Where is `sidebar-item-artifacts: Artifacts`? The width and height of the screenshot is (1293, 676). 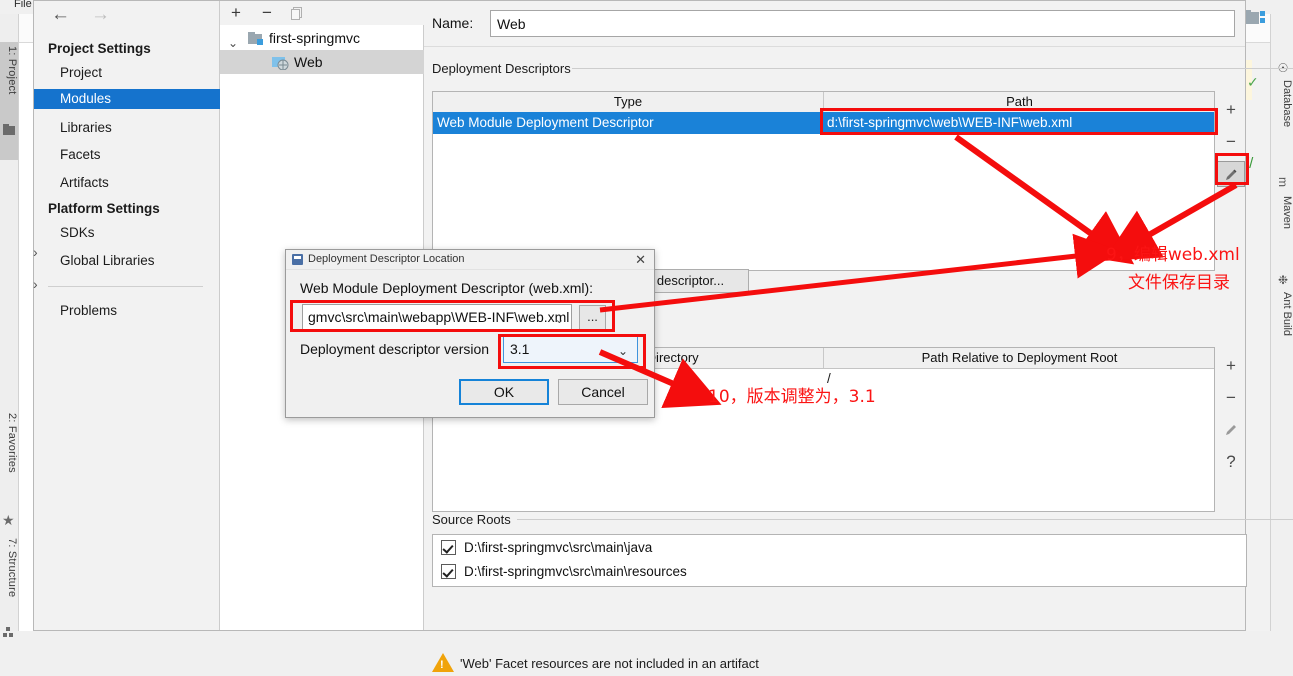
sidebar-item-artifacts: Artifacts is located at coordinates (84, 183).